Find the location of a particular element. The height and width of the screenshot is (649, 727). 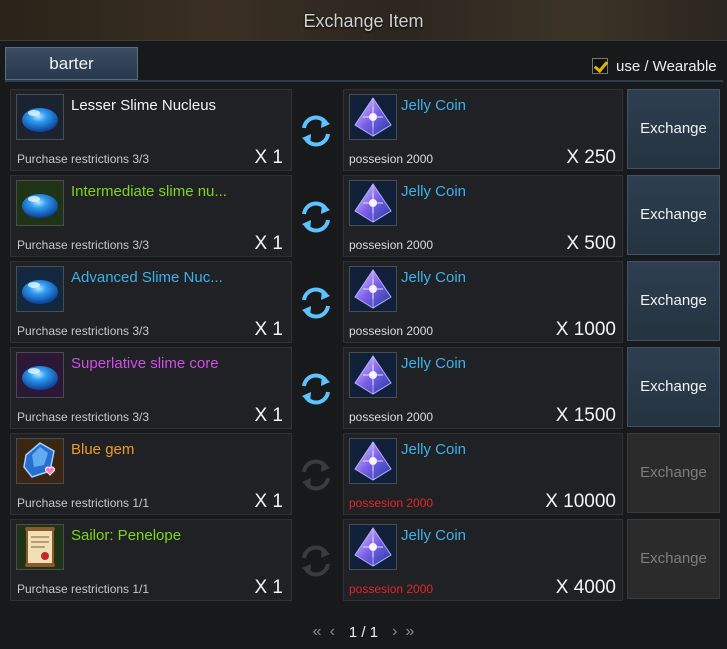

next-page-icon: › is located at coordinates (394, 632).